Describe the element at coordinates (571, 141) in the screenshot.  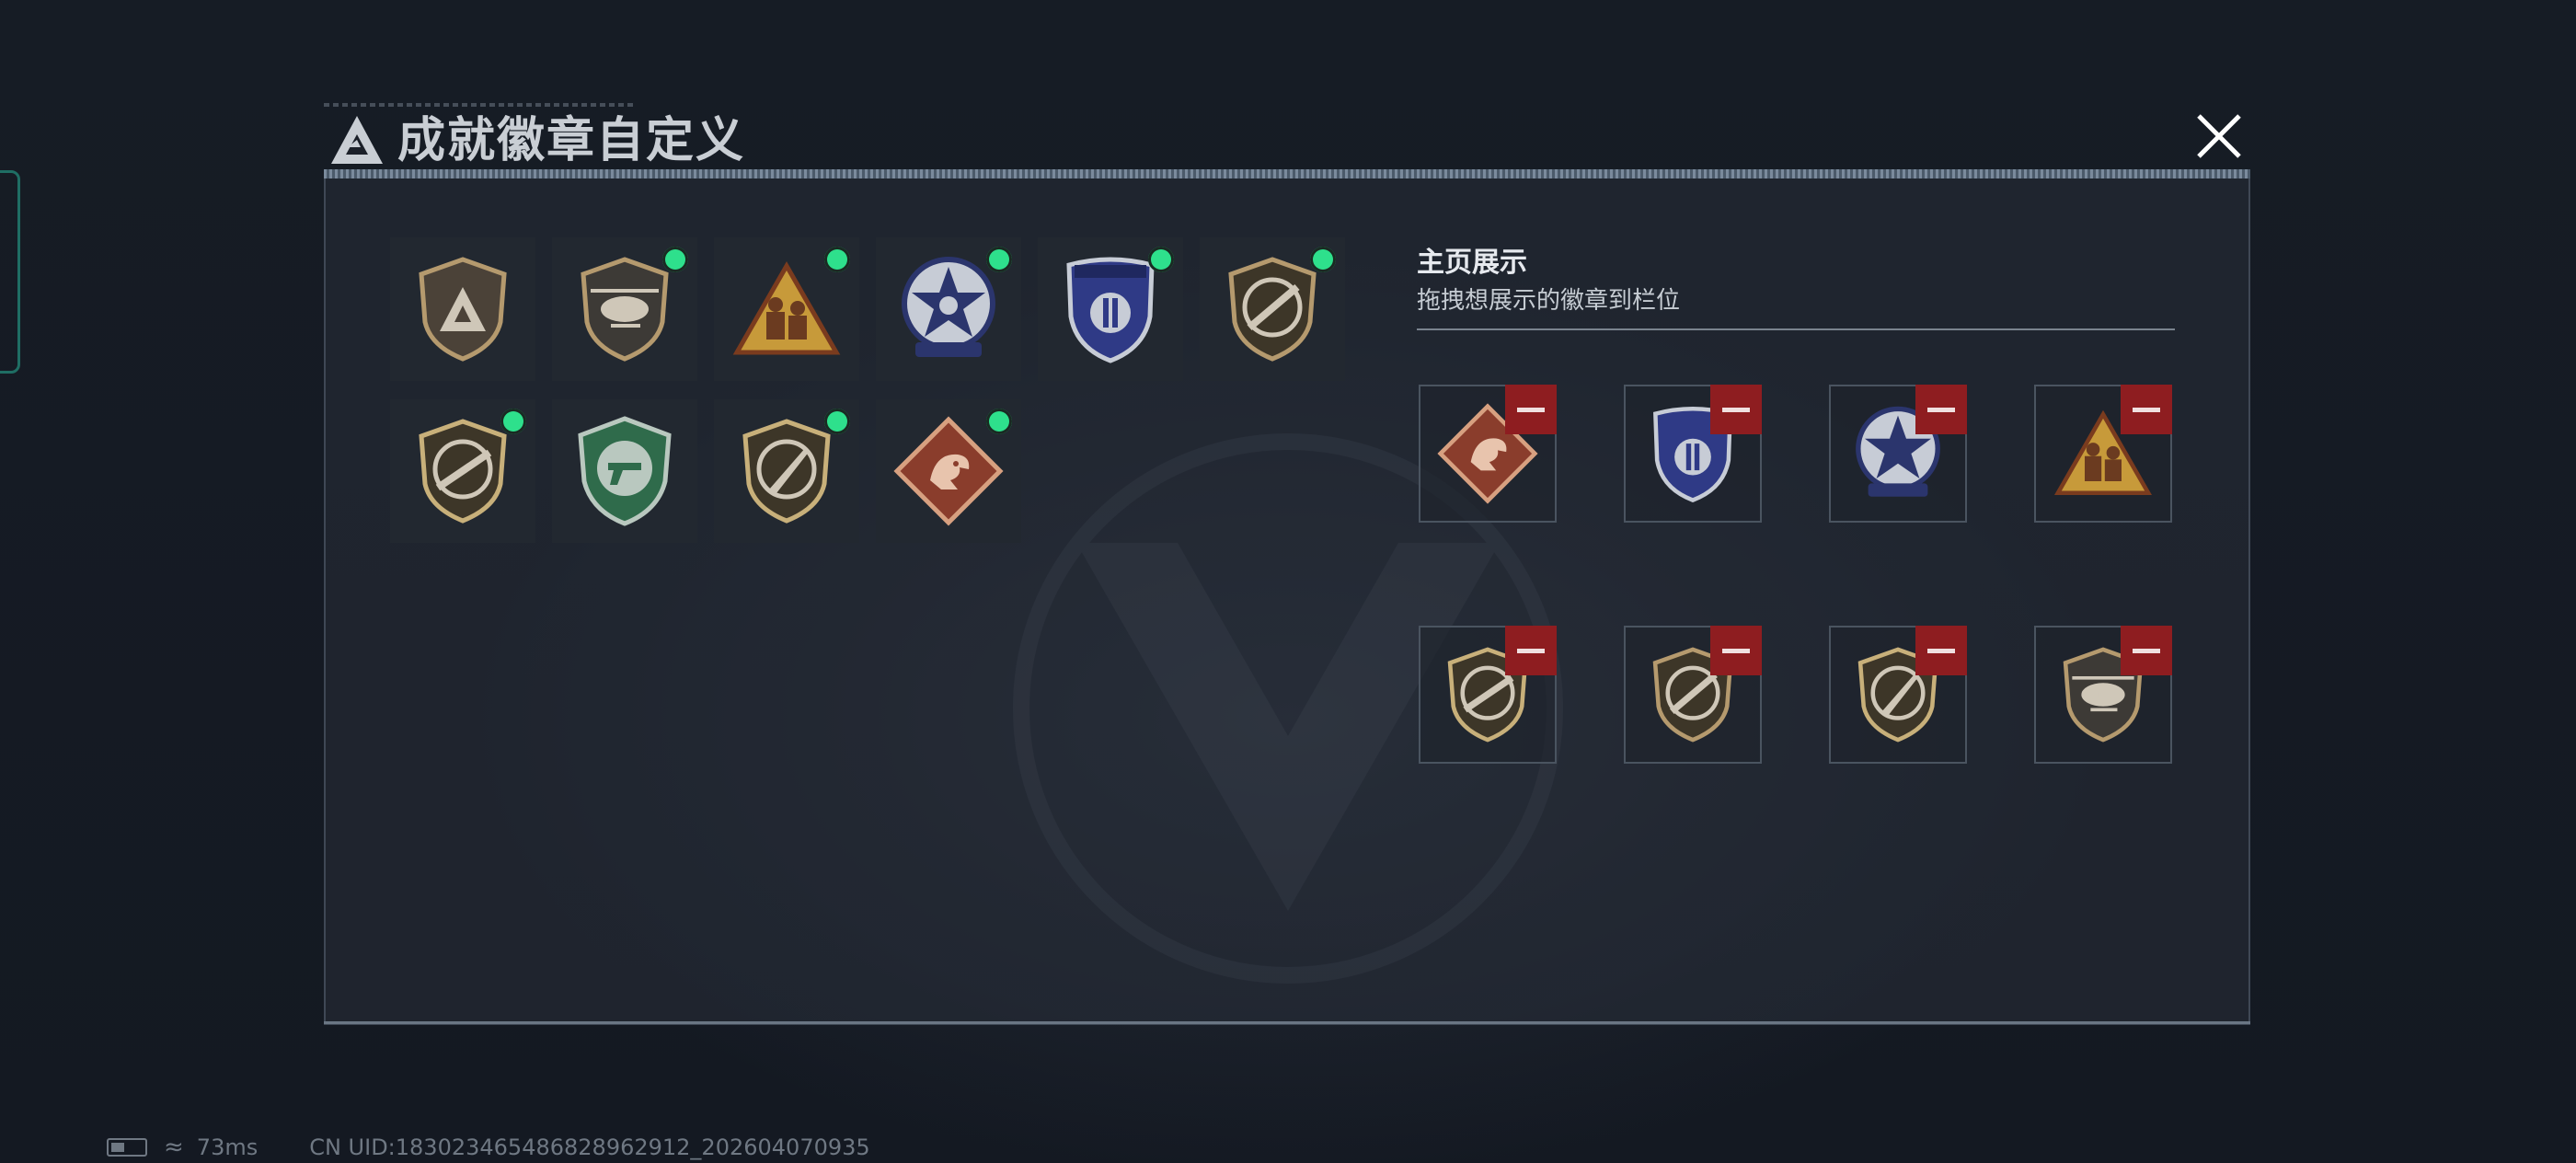
I see `page-title: 成就徽章自定义` at that location.